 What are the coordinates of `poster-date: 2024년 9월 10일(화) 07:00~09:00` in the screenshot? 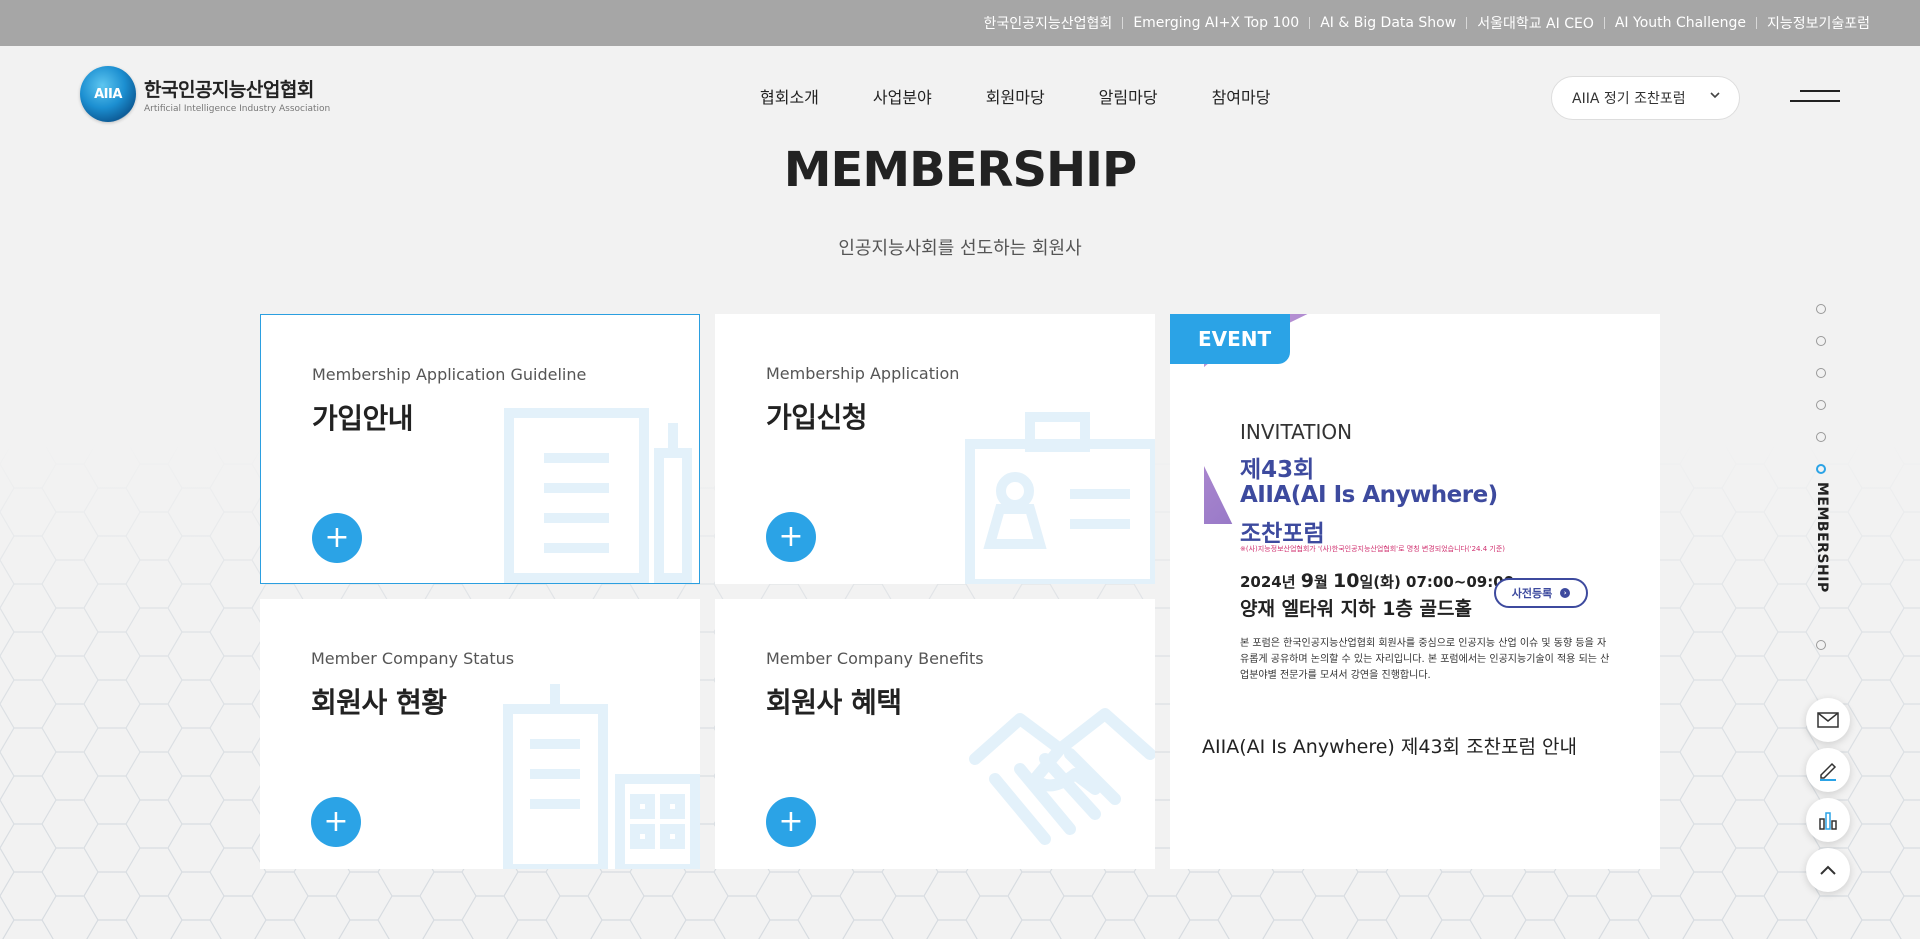 It's located at (1377, 581).